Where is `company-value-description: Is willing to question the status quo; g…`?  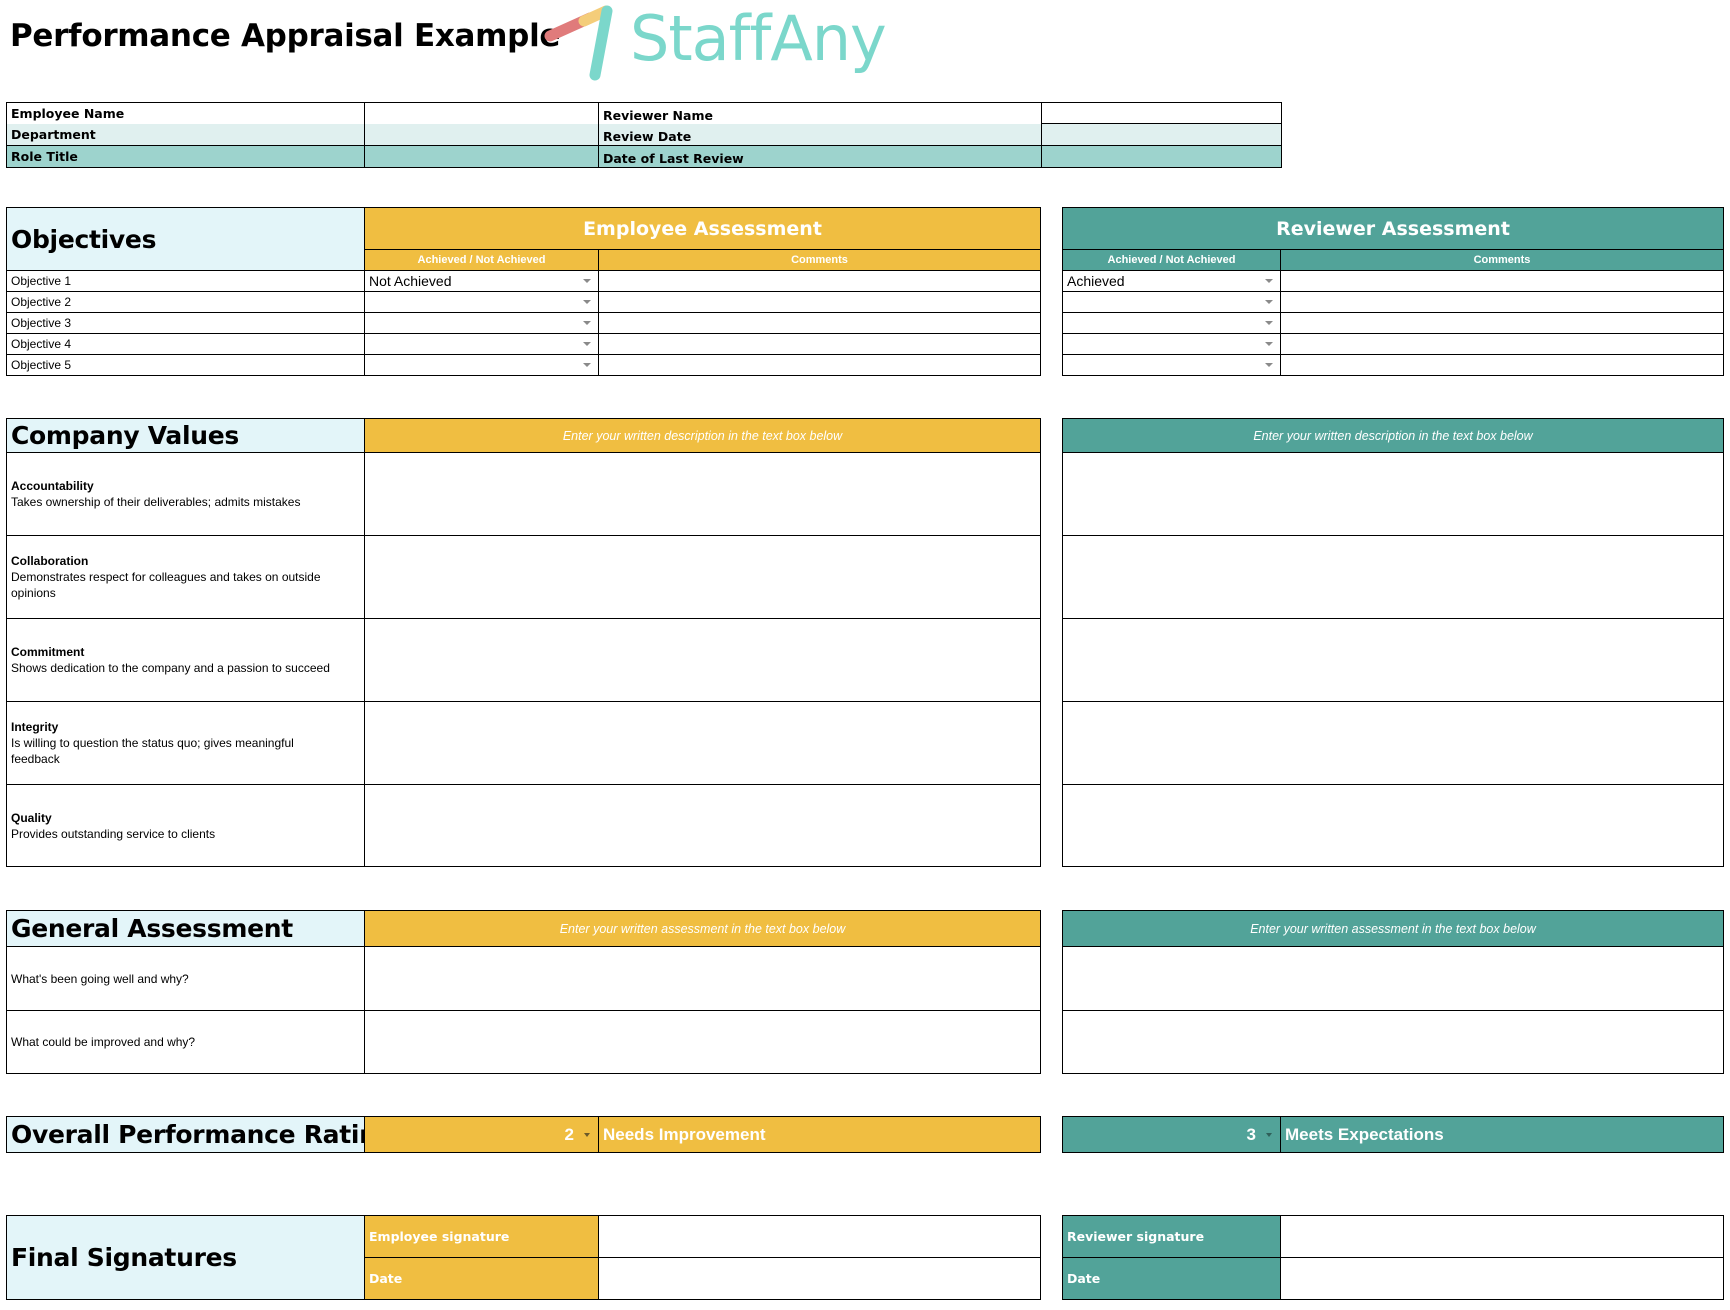
company-value-description: Is willing to question the status quo; g… is located at coordinates (152, 751).